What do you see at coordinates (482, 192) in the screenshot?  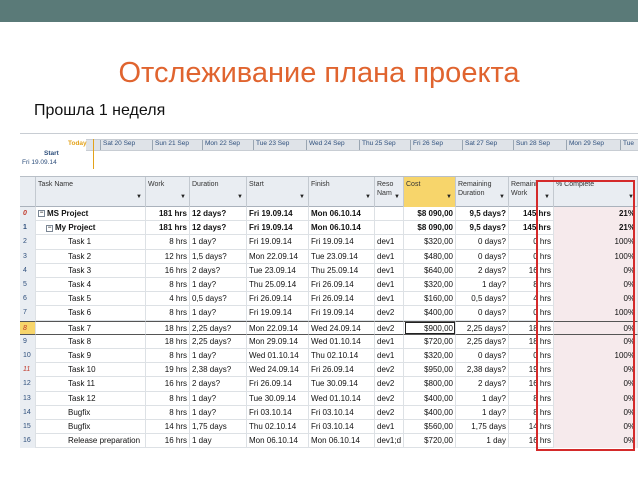 I see `column-header-remaining-duration: Remaining Duration ▼` at bounding box center [482, 192].